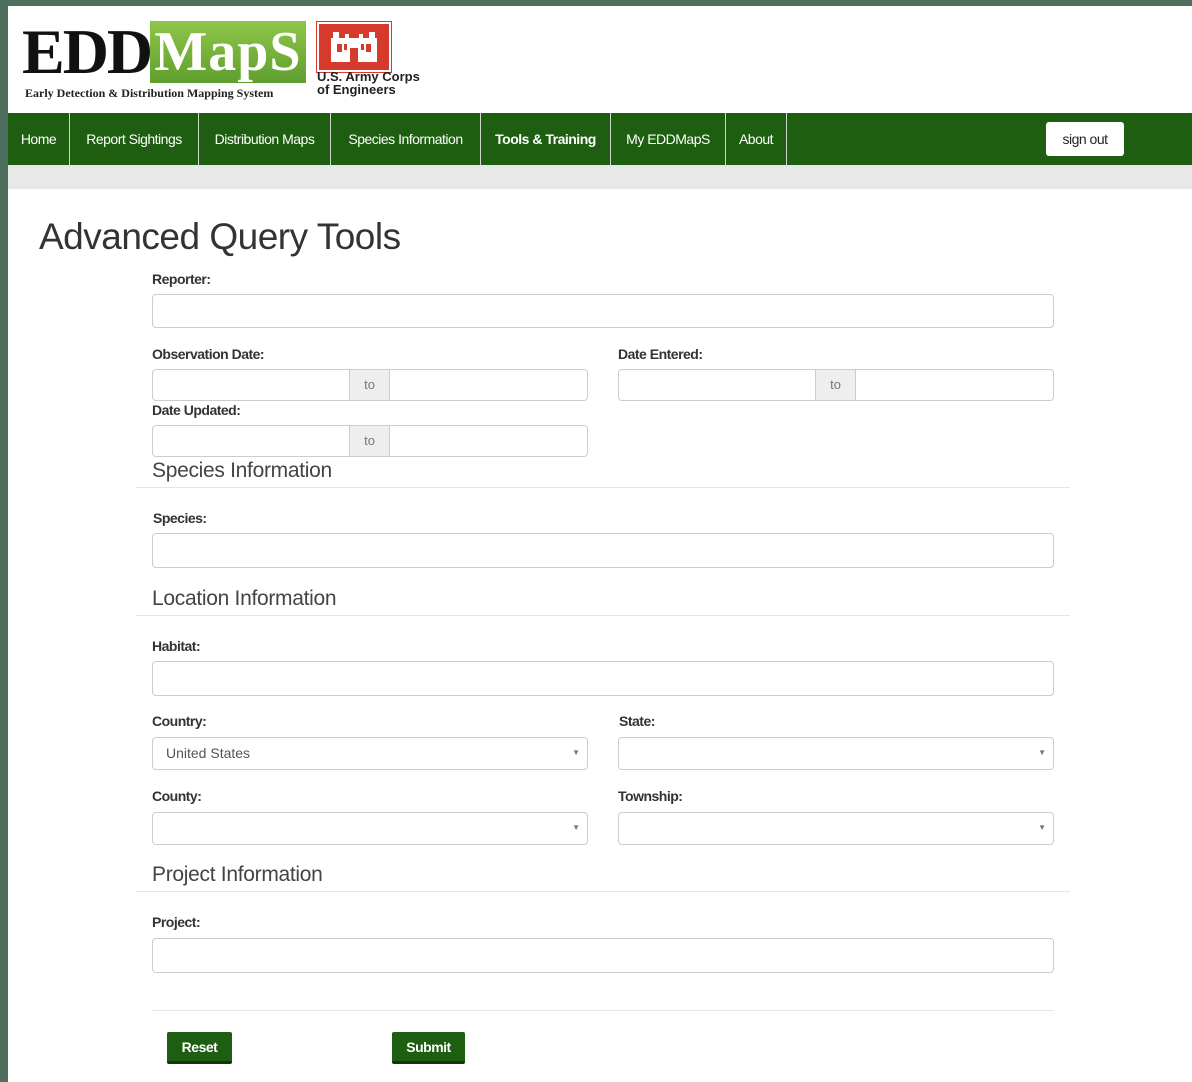 Image resolution: width=1192 pixels, height=1082 pixels. Describe the element at coordinates (600, 177) in the screenshot. I see `sub-navbar` at that location.